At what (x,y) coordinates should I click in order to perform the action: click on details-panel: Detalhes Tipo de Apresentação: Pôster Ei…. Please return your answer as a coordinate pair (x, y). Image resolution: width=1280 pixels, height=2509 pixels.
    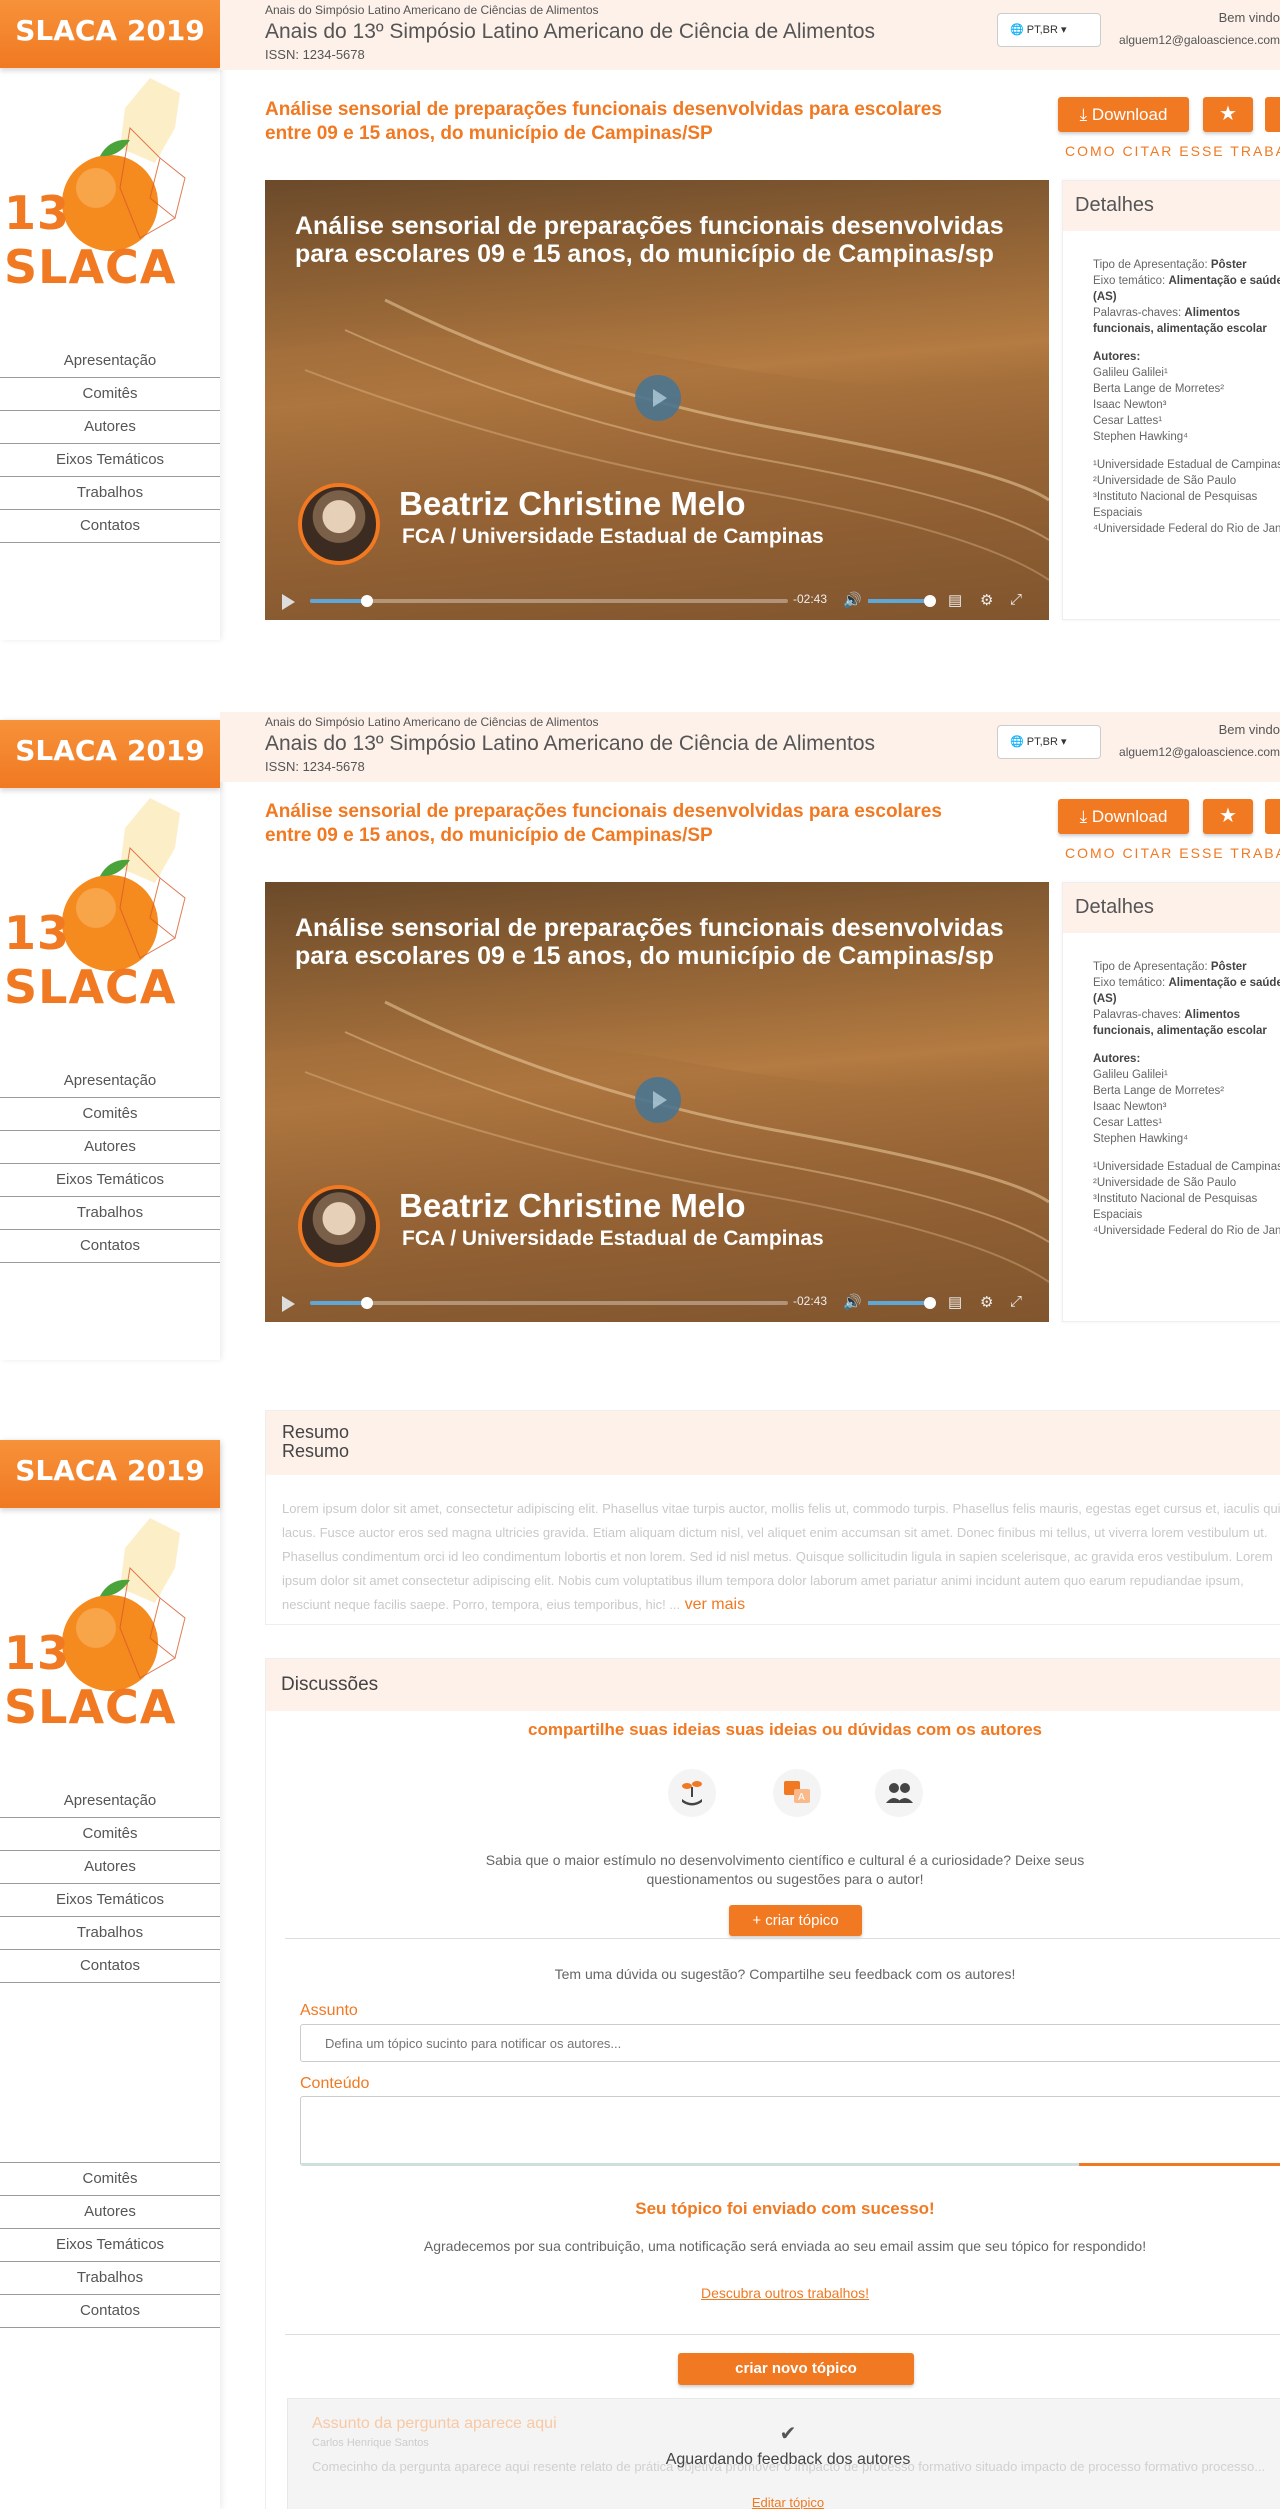
    Looking at the image, I should click on (1171, 1102).